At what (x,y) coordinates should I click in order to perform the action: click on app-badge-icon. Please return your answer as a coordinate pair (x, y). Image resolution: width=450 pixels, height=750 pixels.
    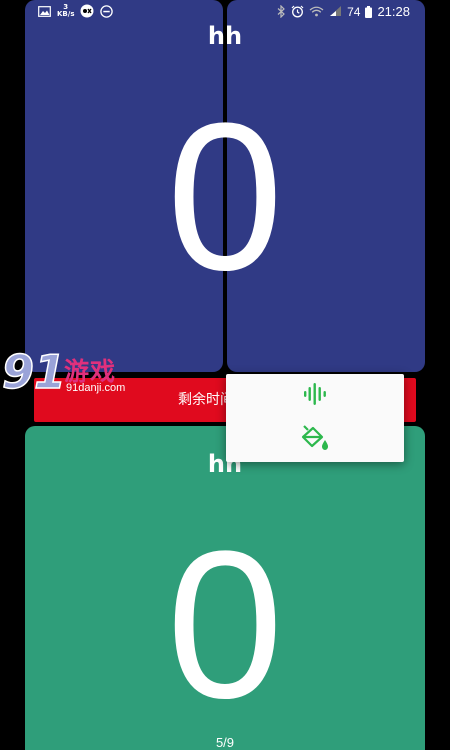
    Looking at the image, I should click on (87, 11).